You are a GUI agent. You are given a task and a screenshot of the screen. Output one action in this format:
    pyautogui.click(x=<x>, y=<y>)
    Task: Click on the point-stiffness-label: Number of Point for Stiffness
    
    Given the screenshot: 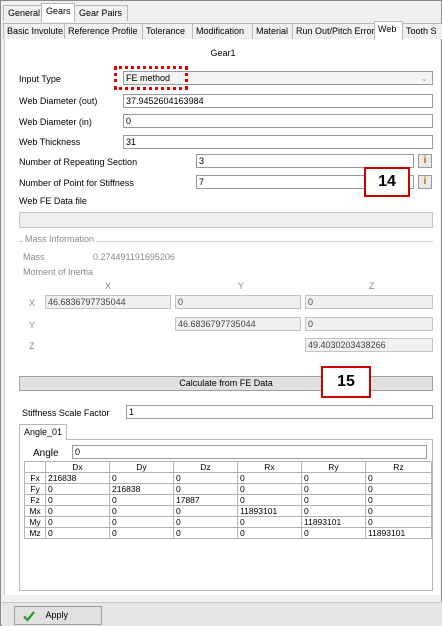 What is the action you would take?
    pyautogui.click(x=76, y=183)
    